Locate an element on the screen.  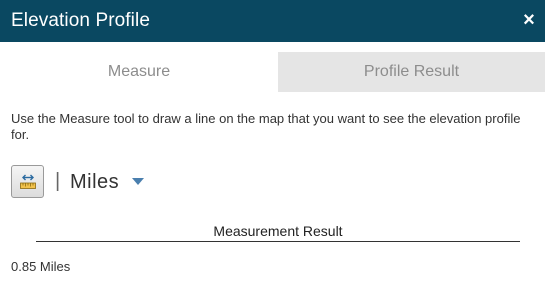
ruler-measure-icon is located at coordinates (28, 181).